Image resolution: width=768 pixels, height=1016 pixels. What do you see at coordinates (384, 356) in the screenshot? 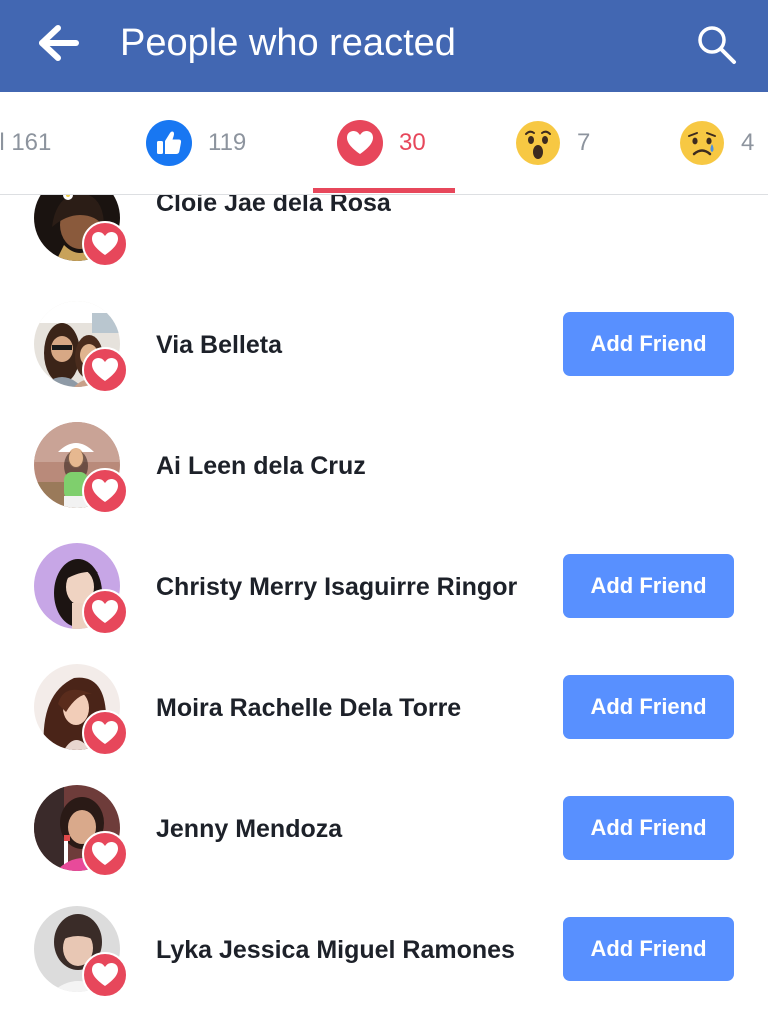
I see `list-item: Via Belleta Add Friend` at bounding box center [384, 356].